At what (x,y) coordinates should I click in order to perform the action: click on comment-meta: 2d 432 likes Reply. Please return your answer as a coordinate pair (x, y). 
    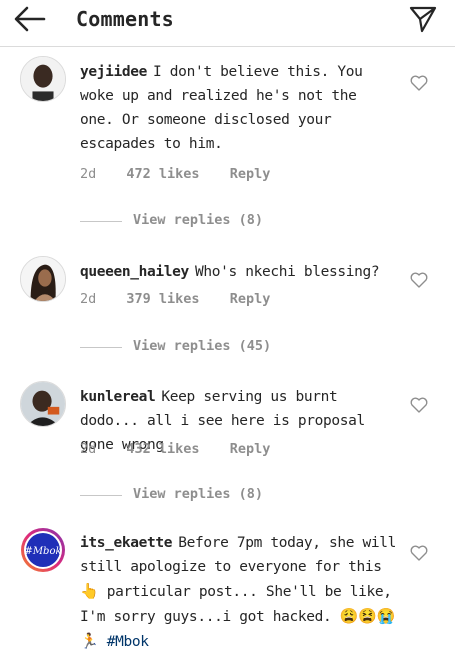
    Looking at the image, I should click on (186, 449).